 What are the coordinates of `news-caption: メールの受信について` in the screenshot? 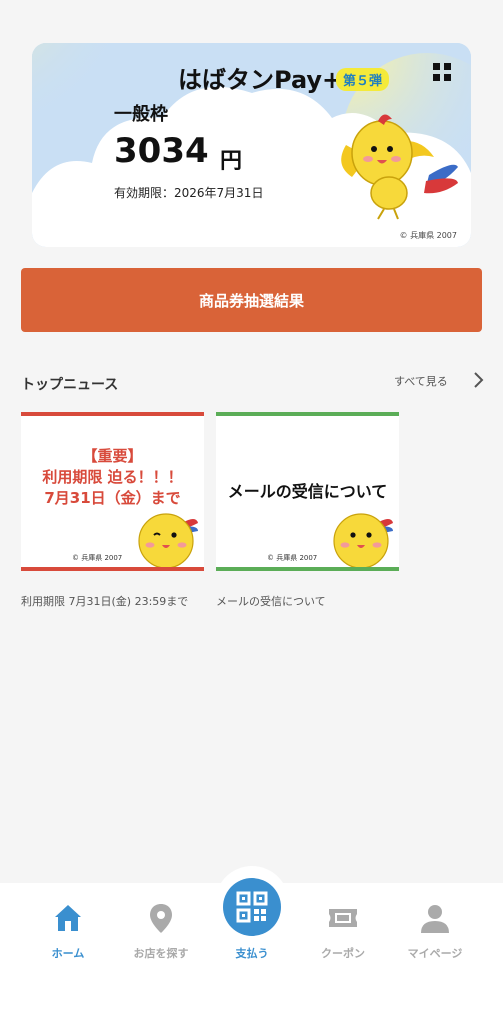 It's located at (271, 601).